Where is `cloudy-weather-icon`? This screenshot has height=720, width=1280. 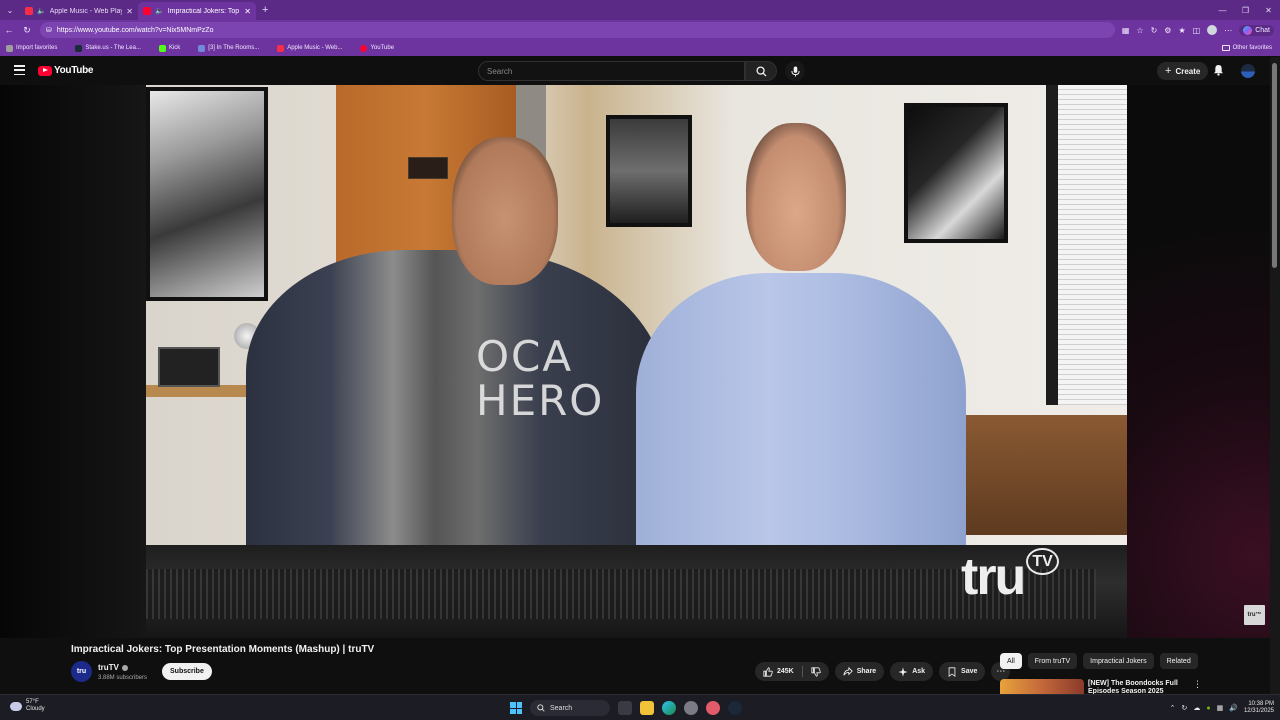 cloudy-weather-icon is located at coordinates (16, 706).